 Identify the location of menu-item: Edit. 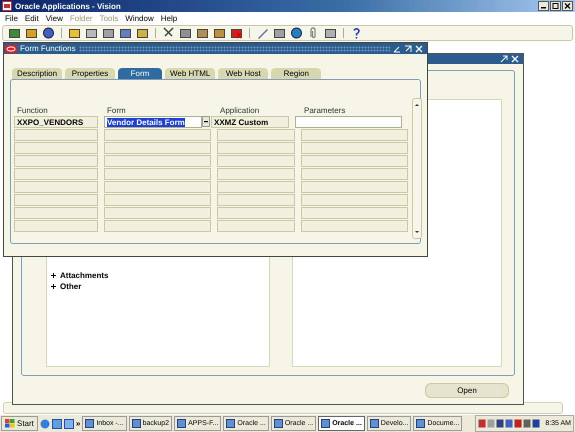
(31, 18).